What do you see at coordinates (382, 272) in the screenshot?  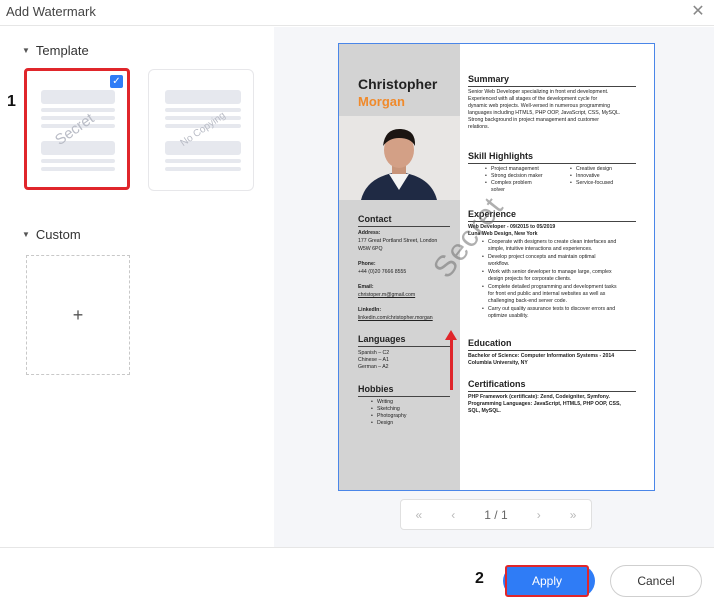 I see `phone-value: +44 (0)20 7666 8555` at bounding box center [382, 272].